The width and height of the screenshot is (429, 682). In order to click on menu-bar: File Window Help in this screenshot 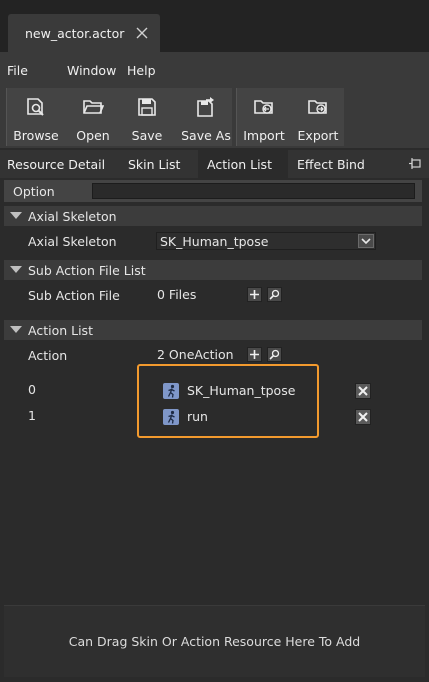, I will do `click(214, 68)`.